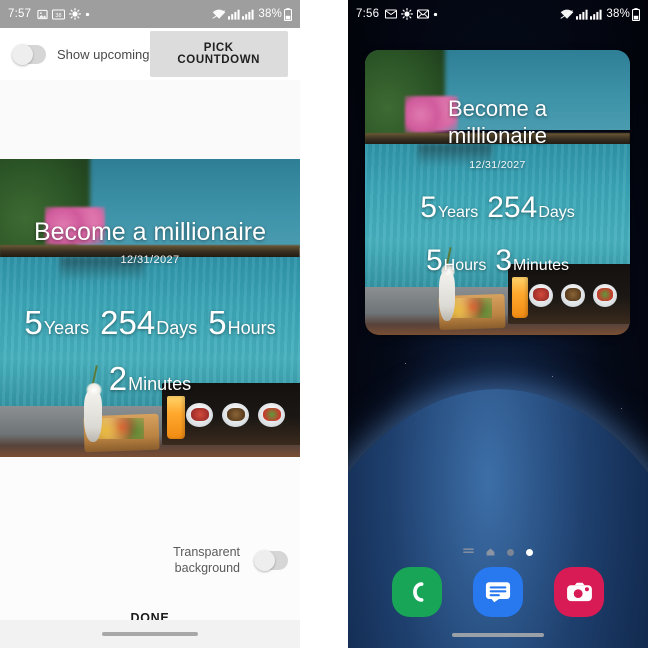 The height and width of the screenshot is (648, 648). I want to click on transparent-background-label: Transparent background, so click(206, 560).